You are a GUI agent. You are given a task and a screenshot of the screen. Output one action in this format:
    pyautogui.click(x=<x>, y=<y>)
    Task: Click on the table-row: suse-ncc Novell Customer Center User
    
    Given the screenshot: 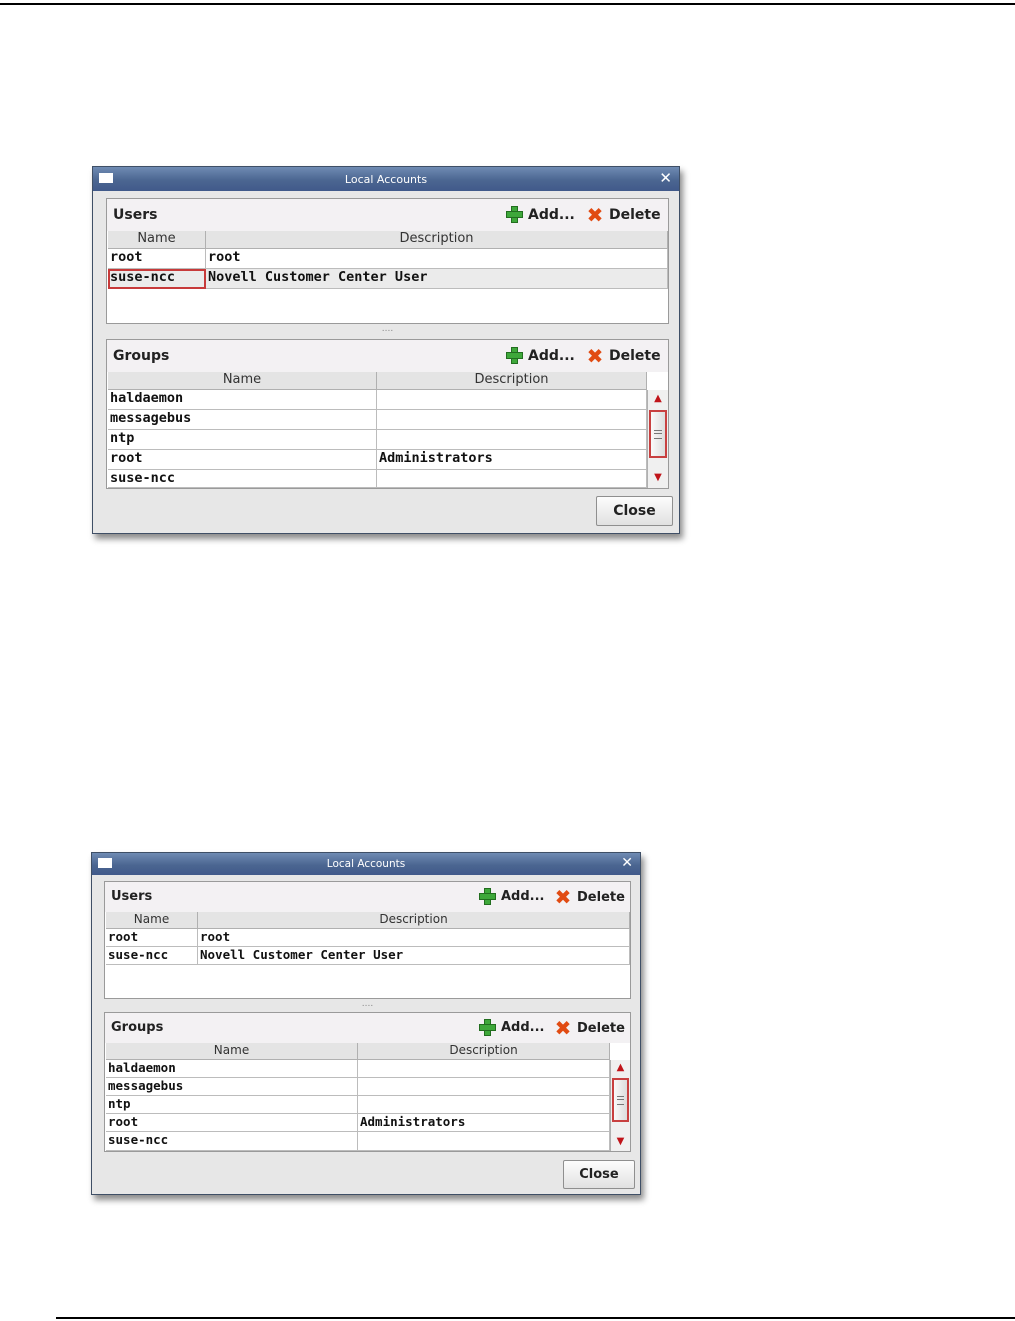 What is the action you would take?
    pyautogui.click(x=388, y=279)
    